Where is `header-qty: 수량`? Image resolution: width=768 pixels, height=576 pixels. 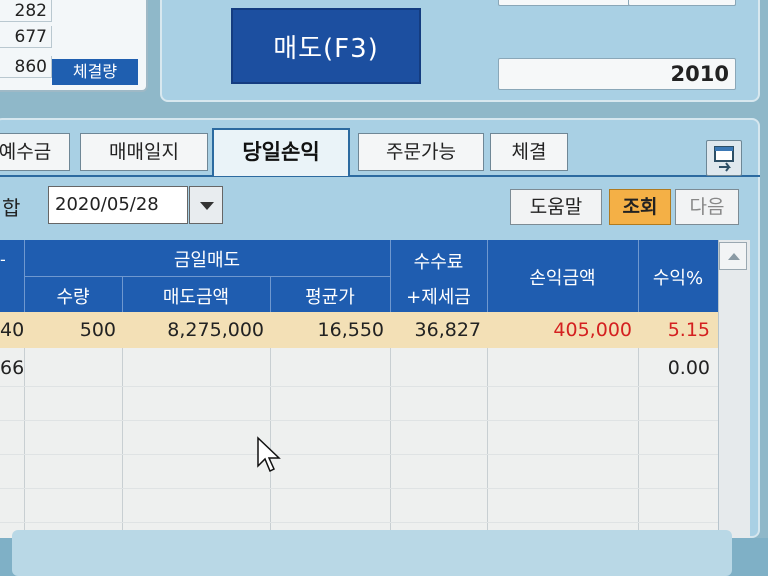
header-qty: 수량 is located at coordinates (73, 297).